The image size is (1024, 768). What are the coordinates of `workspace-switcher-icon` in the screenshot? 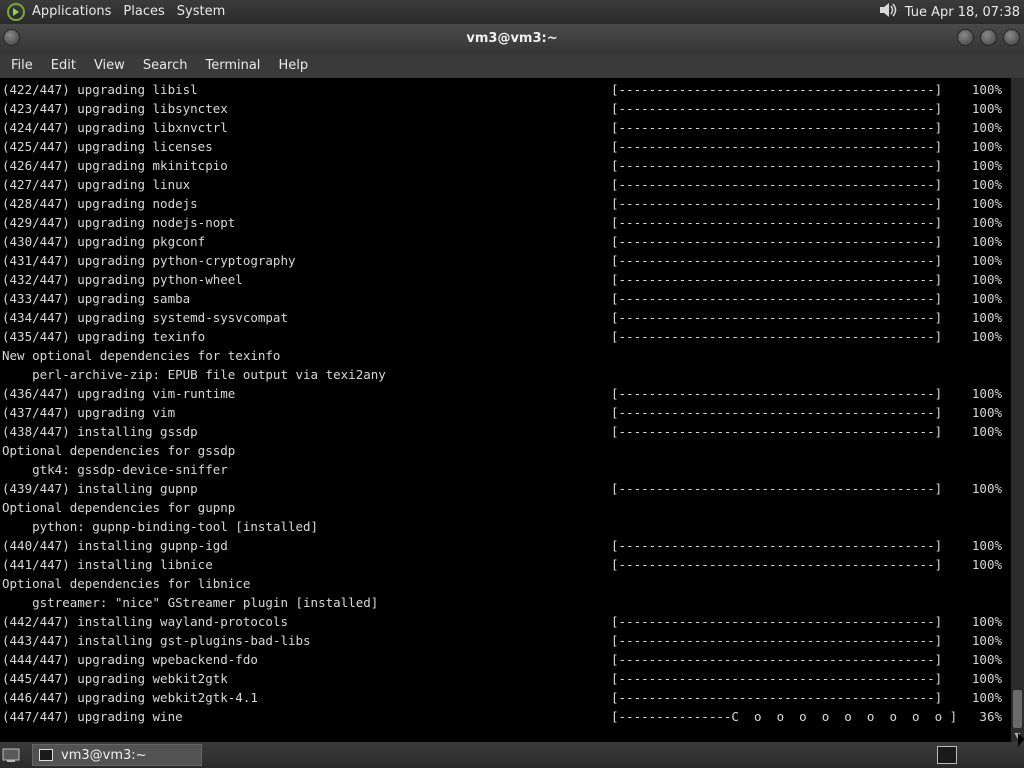 It's located at (947, 755).